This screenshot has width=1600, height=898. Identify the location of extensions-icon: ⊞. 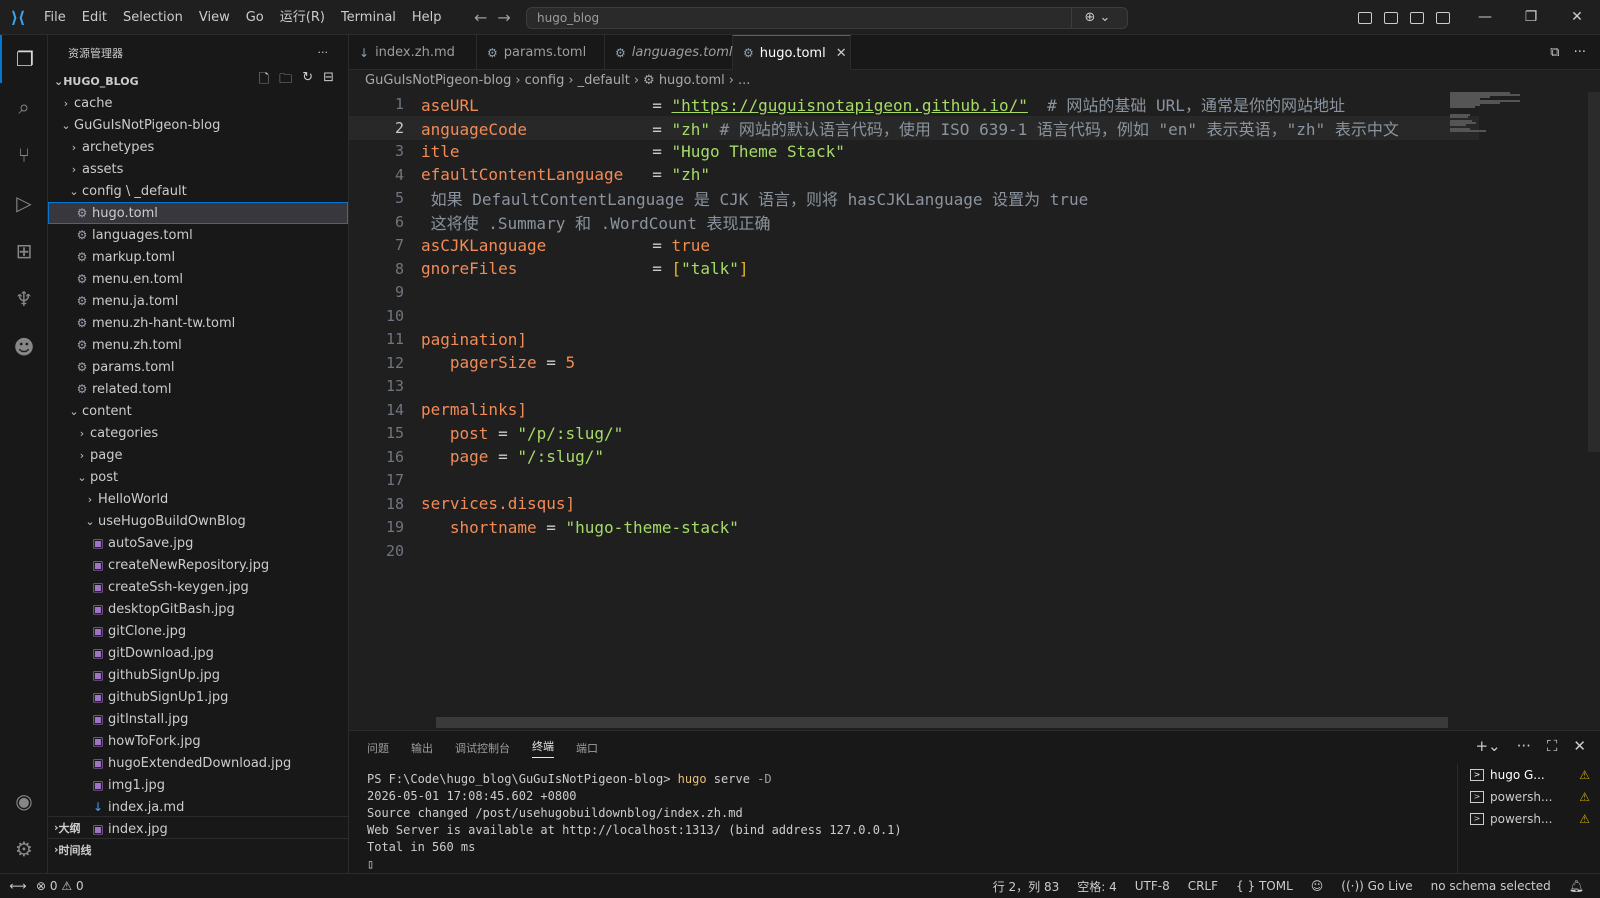
(24, 251).